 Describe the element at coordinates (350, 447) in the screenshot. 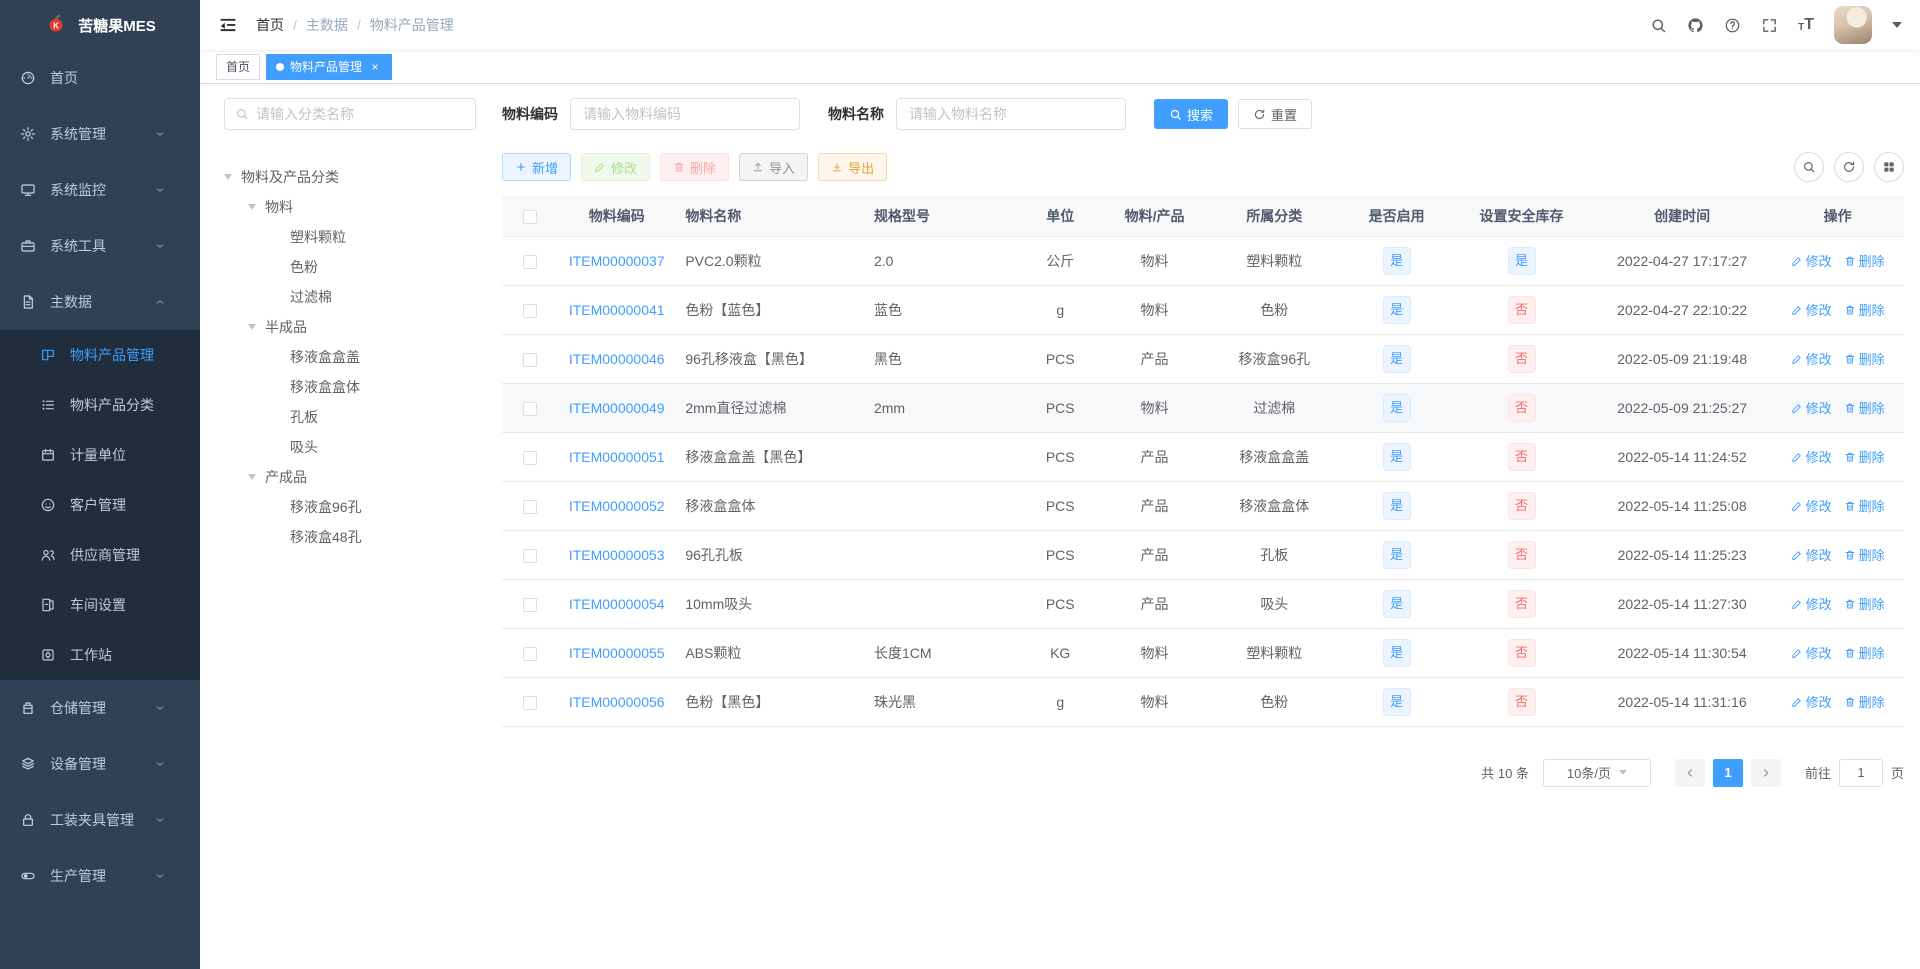

I see `tree-node: 吸头` at that location.